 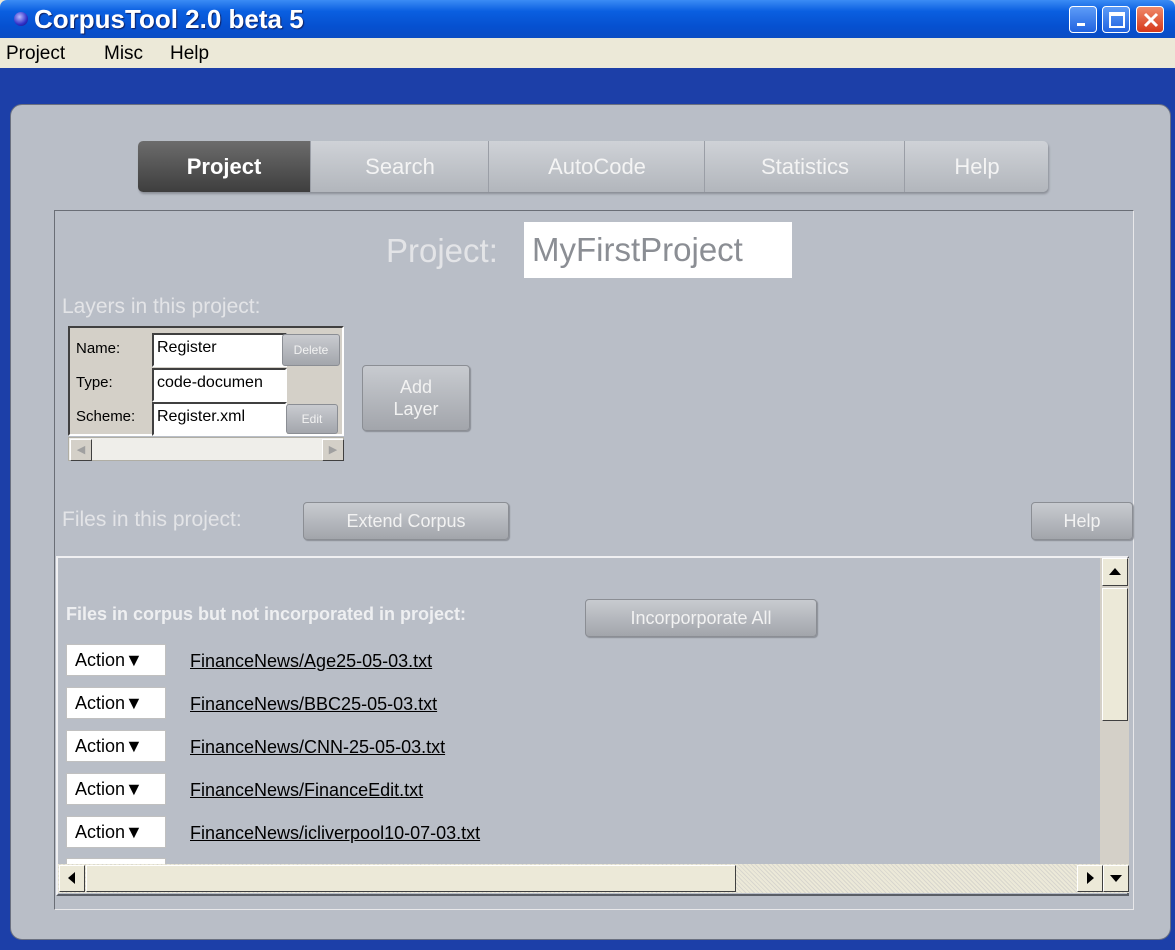 I want to click on layer-type-field: code-documen, so click(x=219, y=385).